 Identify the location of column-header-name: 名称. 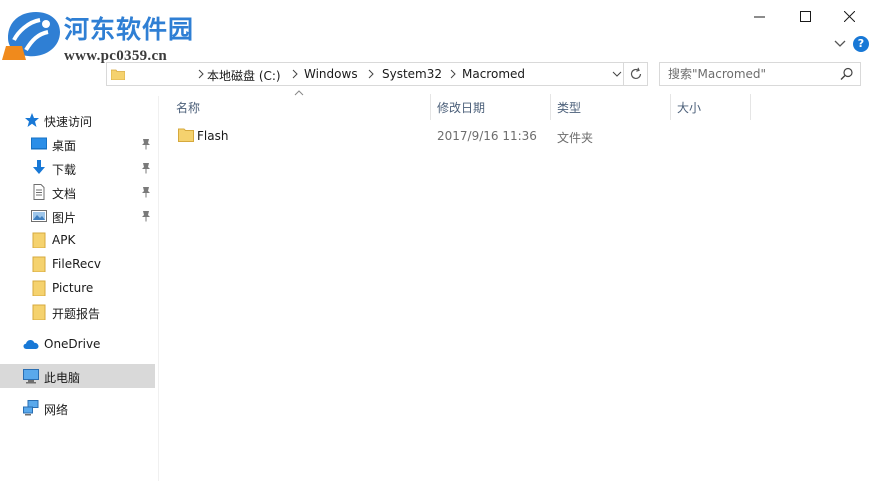
(300, 107).